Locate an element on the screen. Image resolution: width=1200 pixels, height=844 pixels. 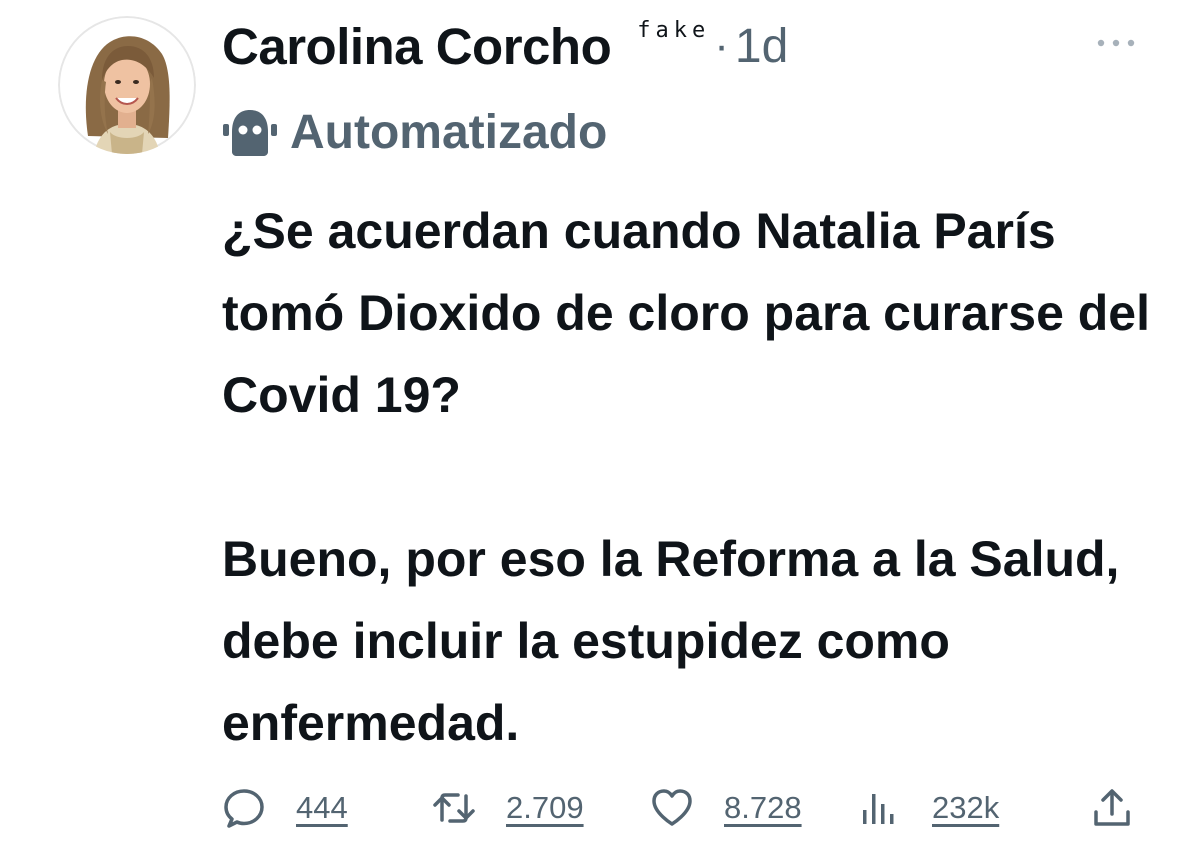
tweet-header: Carolina Corcho fake · 1d is located at coordinates (505, 46).